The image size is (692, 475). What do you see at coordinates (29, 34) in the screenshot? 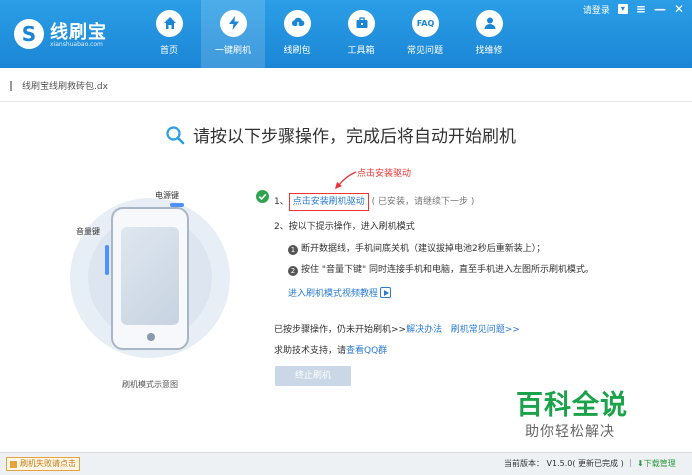
I see `logo-mark-icon: S` at bounding box center [29, 34].